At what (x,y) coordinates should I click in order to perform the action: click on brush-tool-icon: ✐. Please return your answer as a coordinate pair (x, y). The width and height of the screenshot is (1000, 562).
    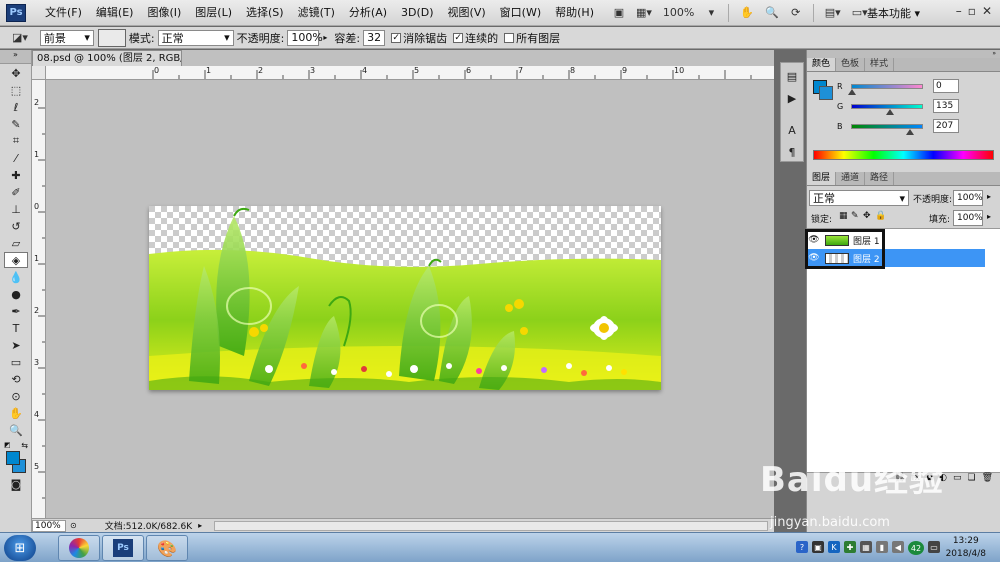
    Looking at the image, I should click on (16, 192).